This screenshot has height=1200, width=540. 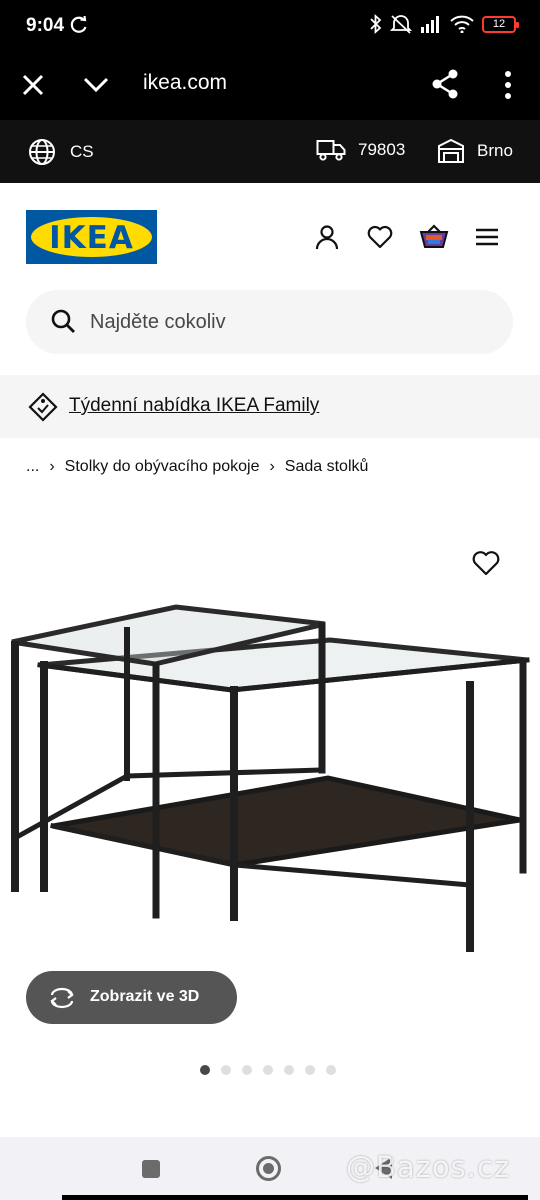 I want to click on more-vertical-icon, so click(x=508, y=85).